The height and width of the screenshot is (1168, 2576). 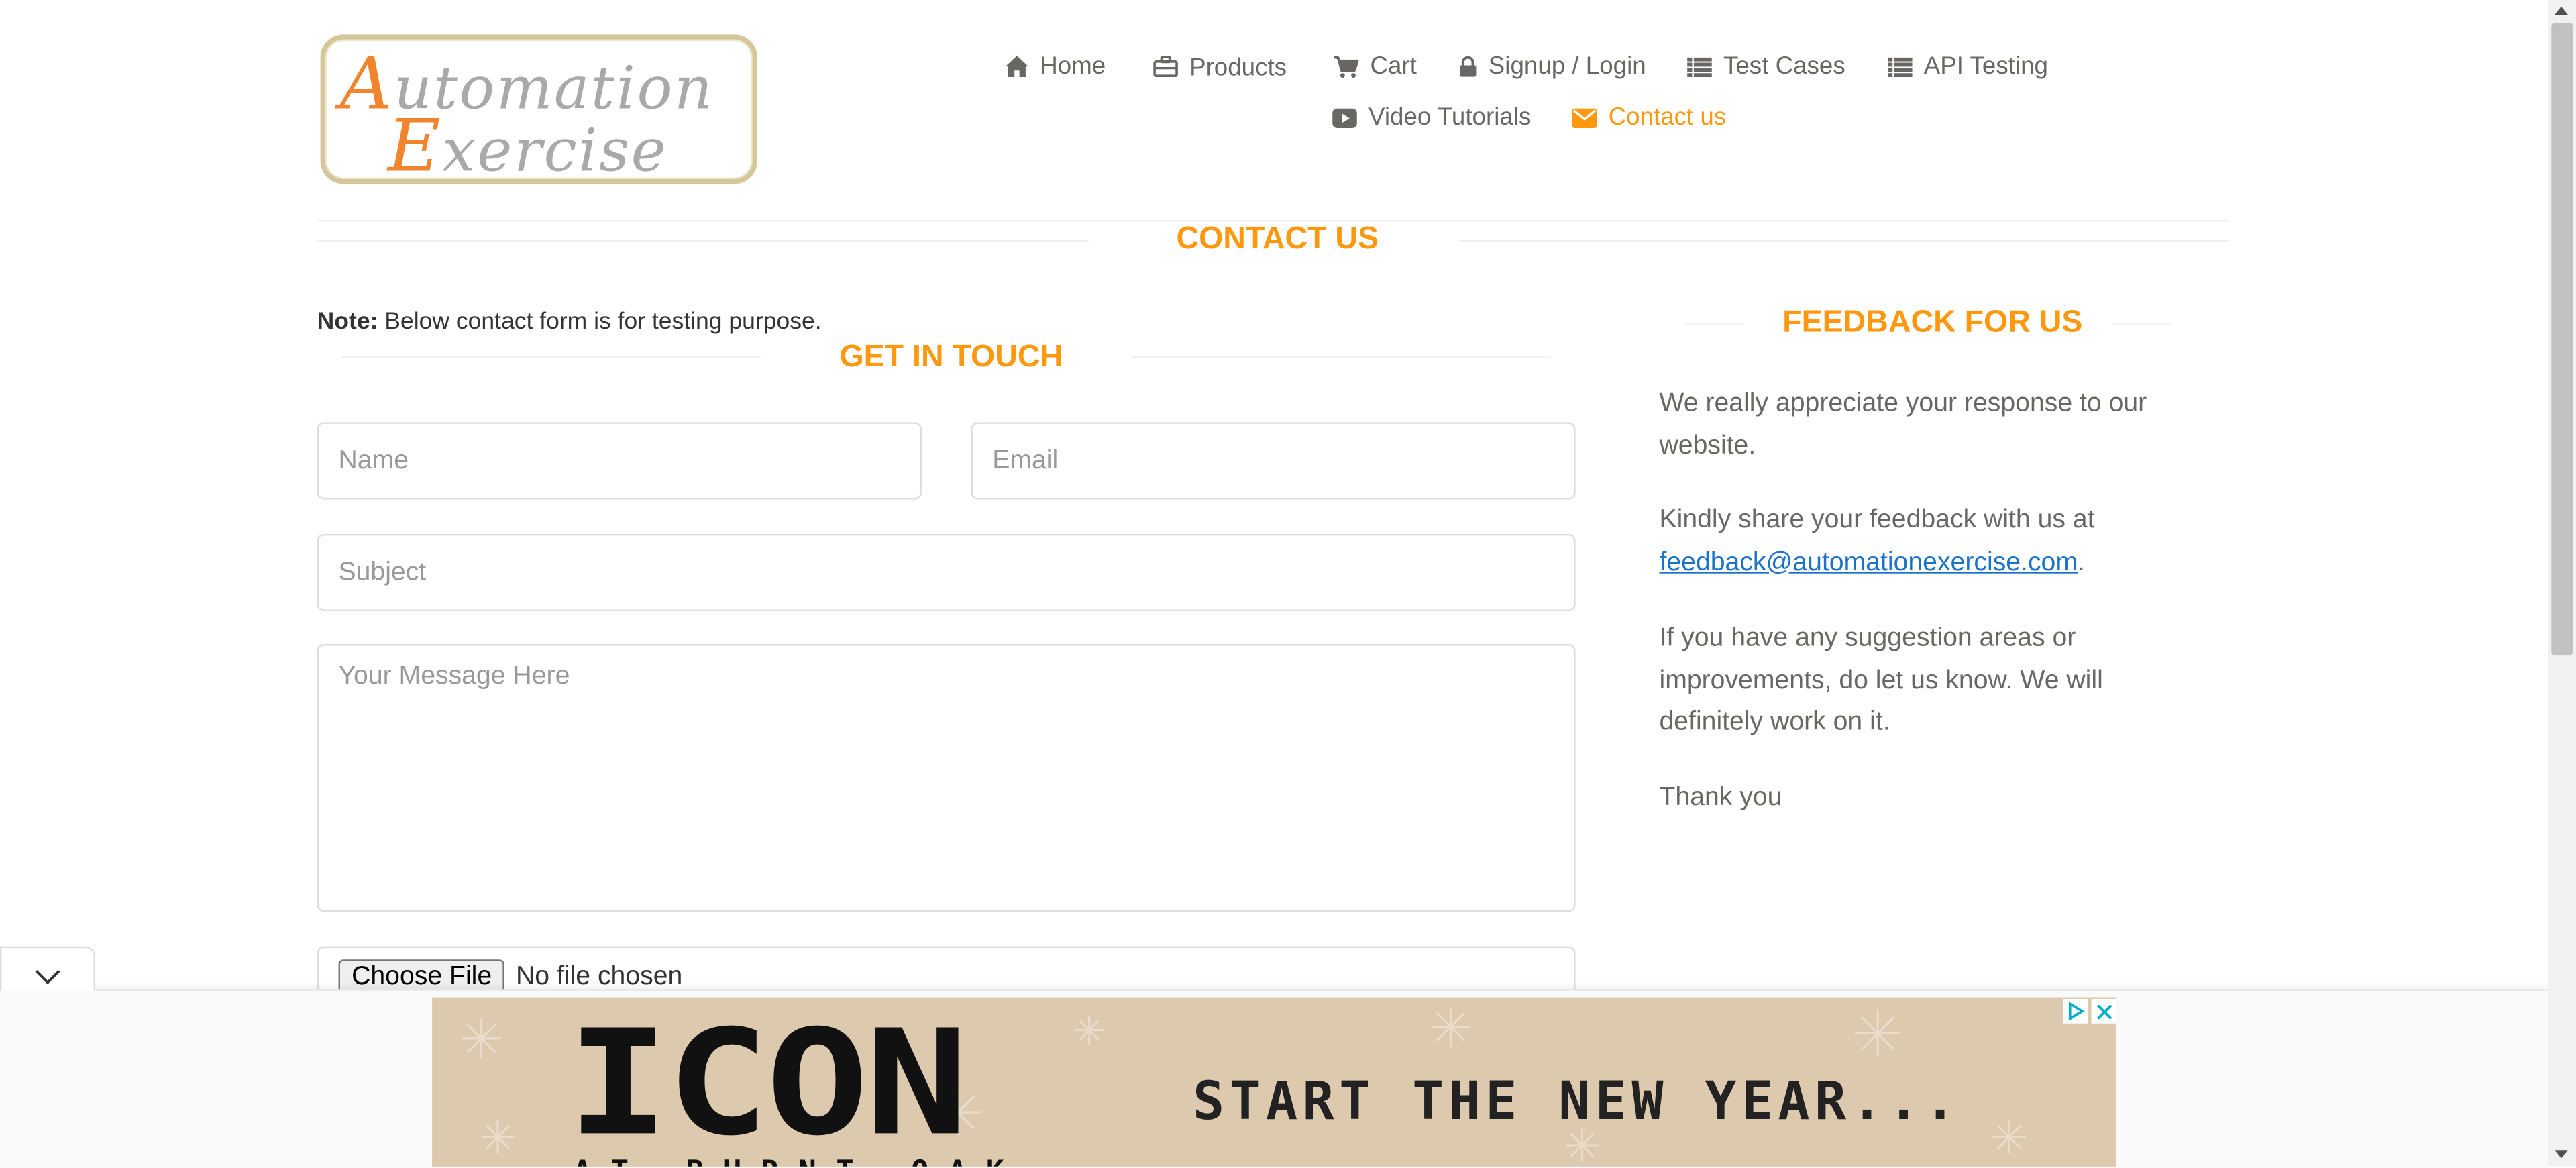 I want to click on nav-video-tutorials-label: Video Tutorials, so click(x=1450, y=117).